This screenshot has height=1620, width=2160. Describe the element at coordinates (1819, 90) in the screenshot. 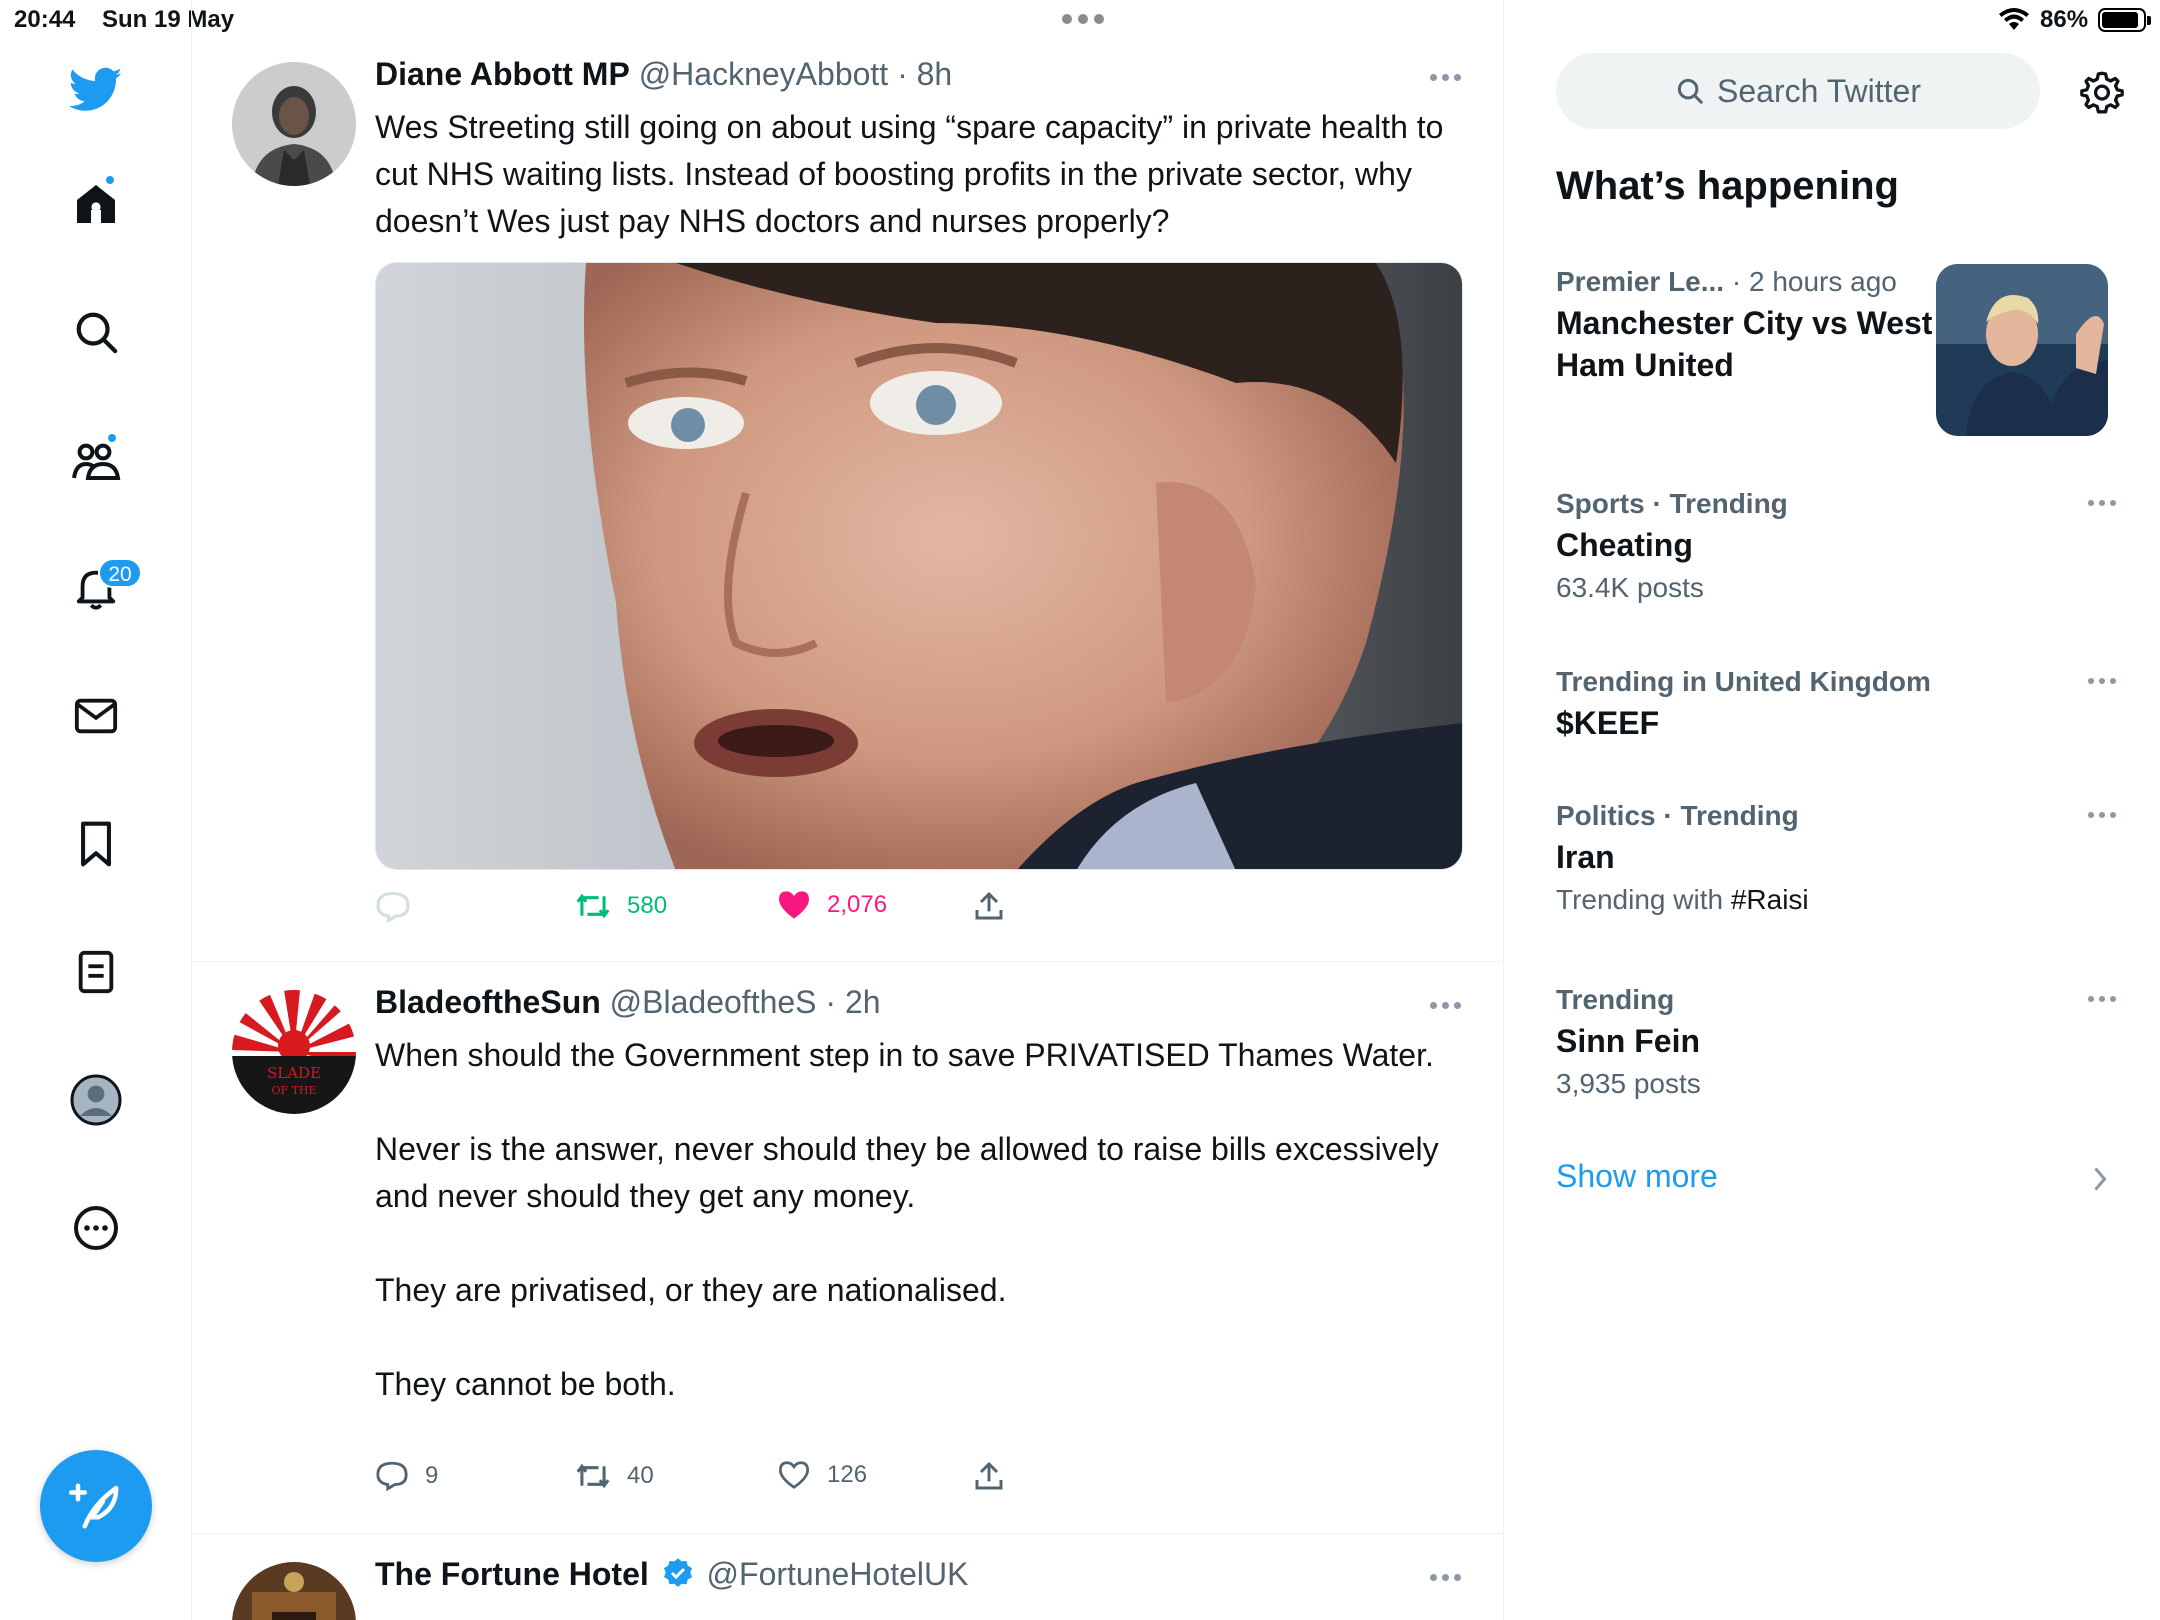

I see `search-placeholder: Search Twitter` at that location.